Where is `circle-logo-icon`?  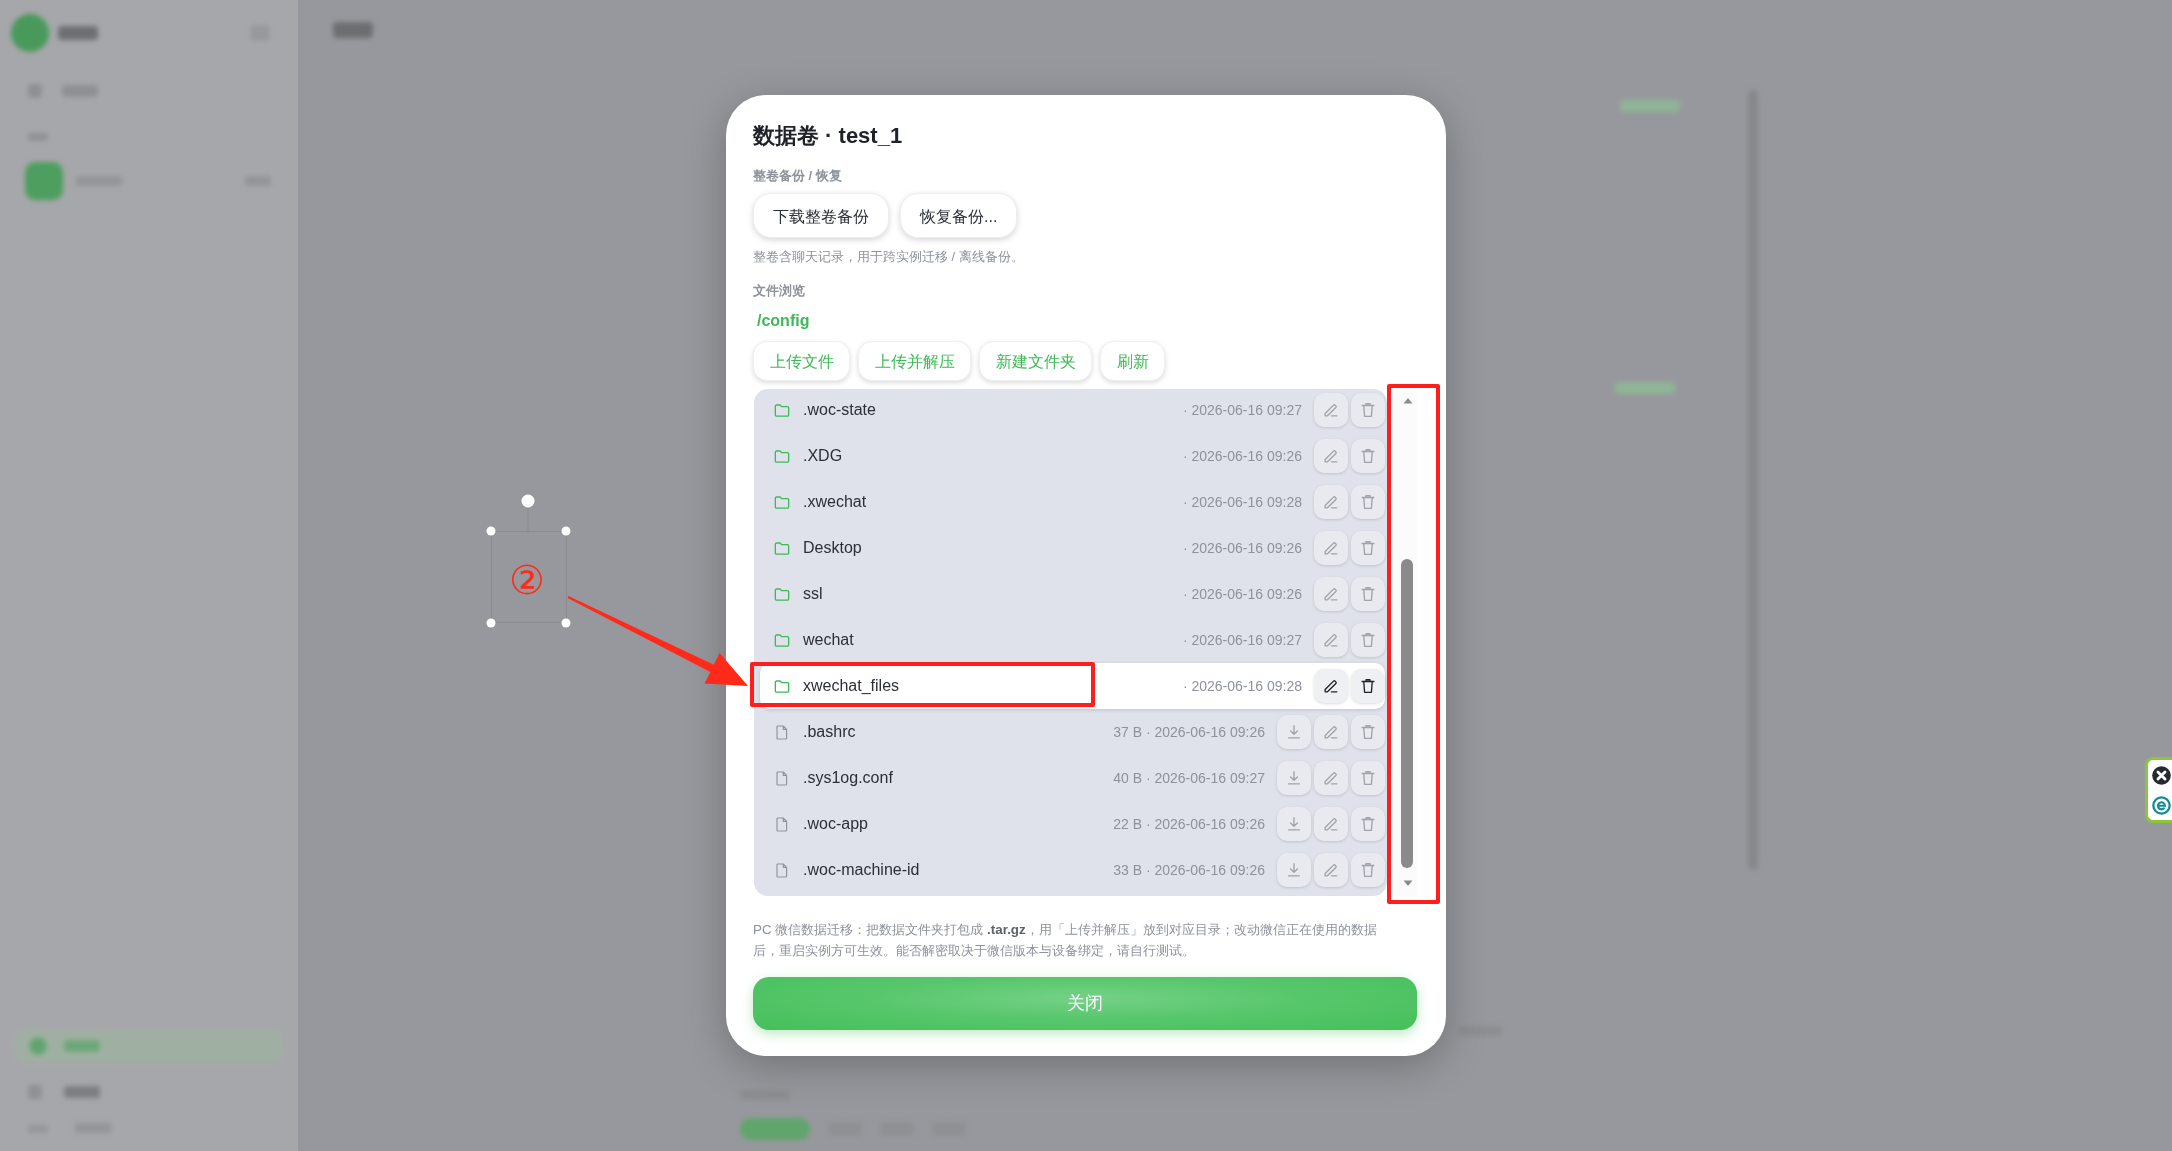 circle-logo-icon is located at coordinates (2161, 805).